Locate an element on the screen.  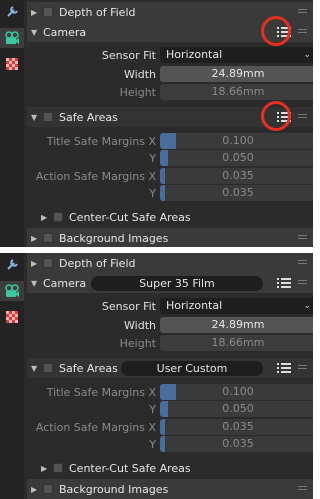
slider-value: 0.035 is located at coordinates (238, 192).